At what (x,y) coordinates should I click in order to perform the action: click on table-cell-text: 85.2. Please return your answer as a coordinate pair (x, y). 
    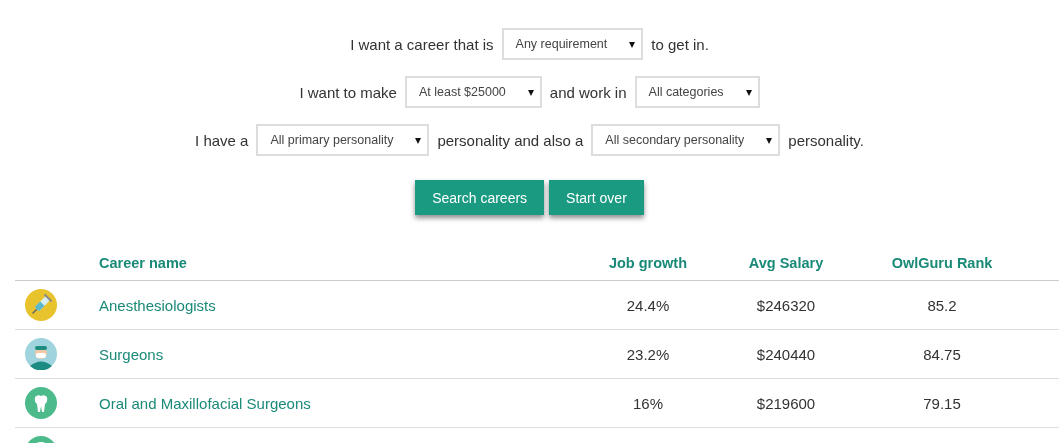
    Looking at the image, I should click on (942, 305).